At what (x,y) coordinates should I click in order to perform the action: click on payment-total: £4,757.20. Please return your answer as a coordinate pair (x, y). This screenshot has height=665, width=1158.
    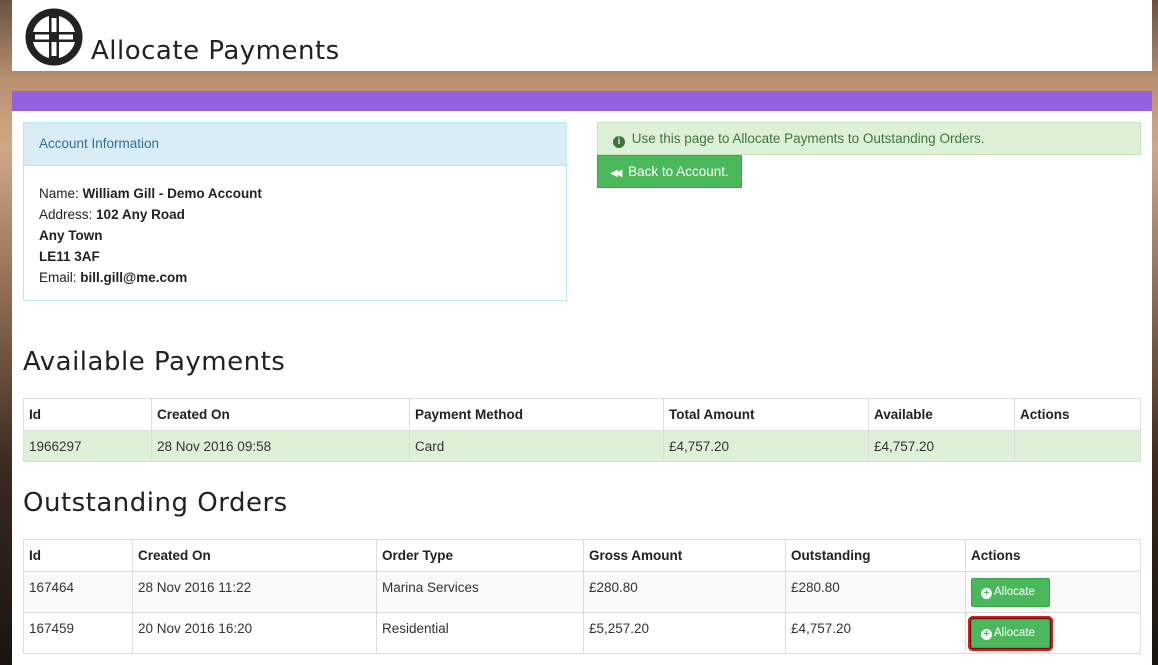
    Looking at the image, I should click on (766, 446).